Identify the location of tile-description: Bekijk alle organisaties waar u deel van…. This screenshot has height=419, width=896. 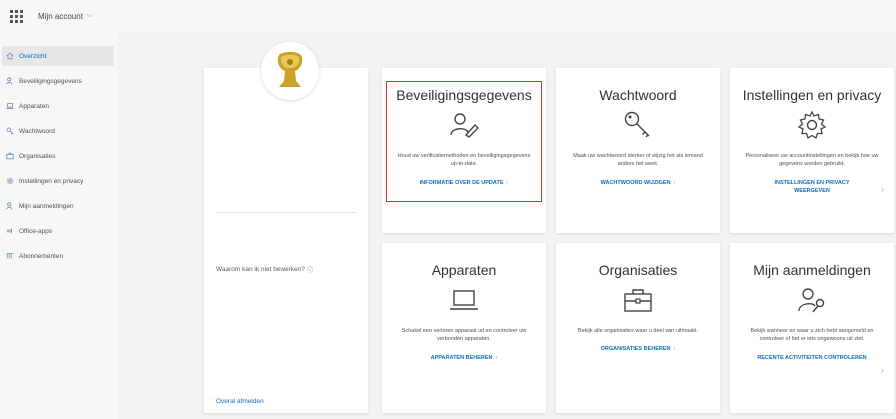
(638, 331).